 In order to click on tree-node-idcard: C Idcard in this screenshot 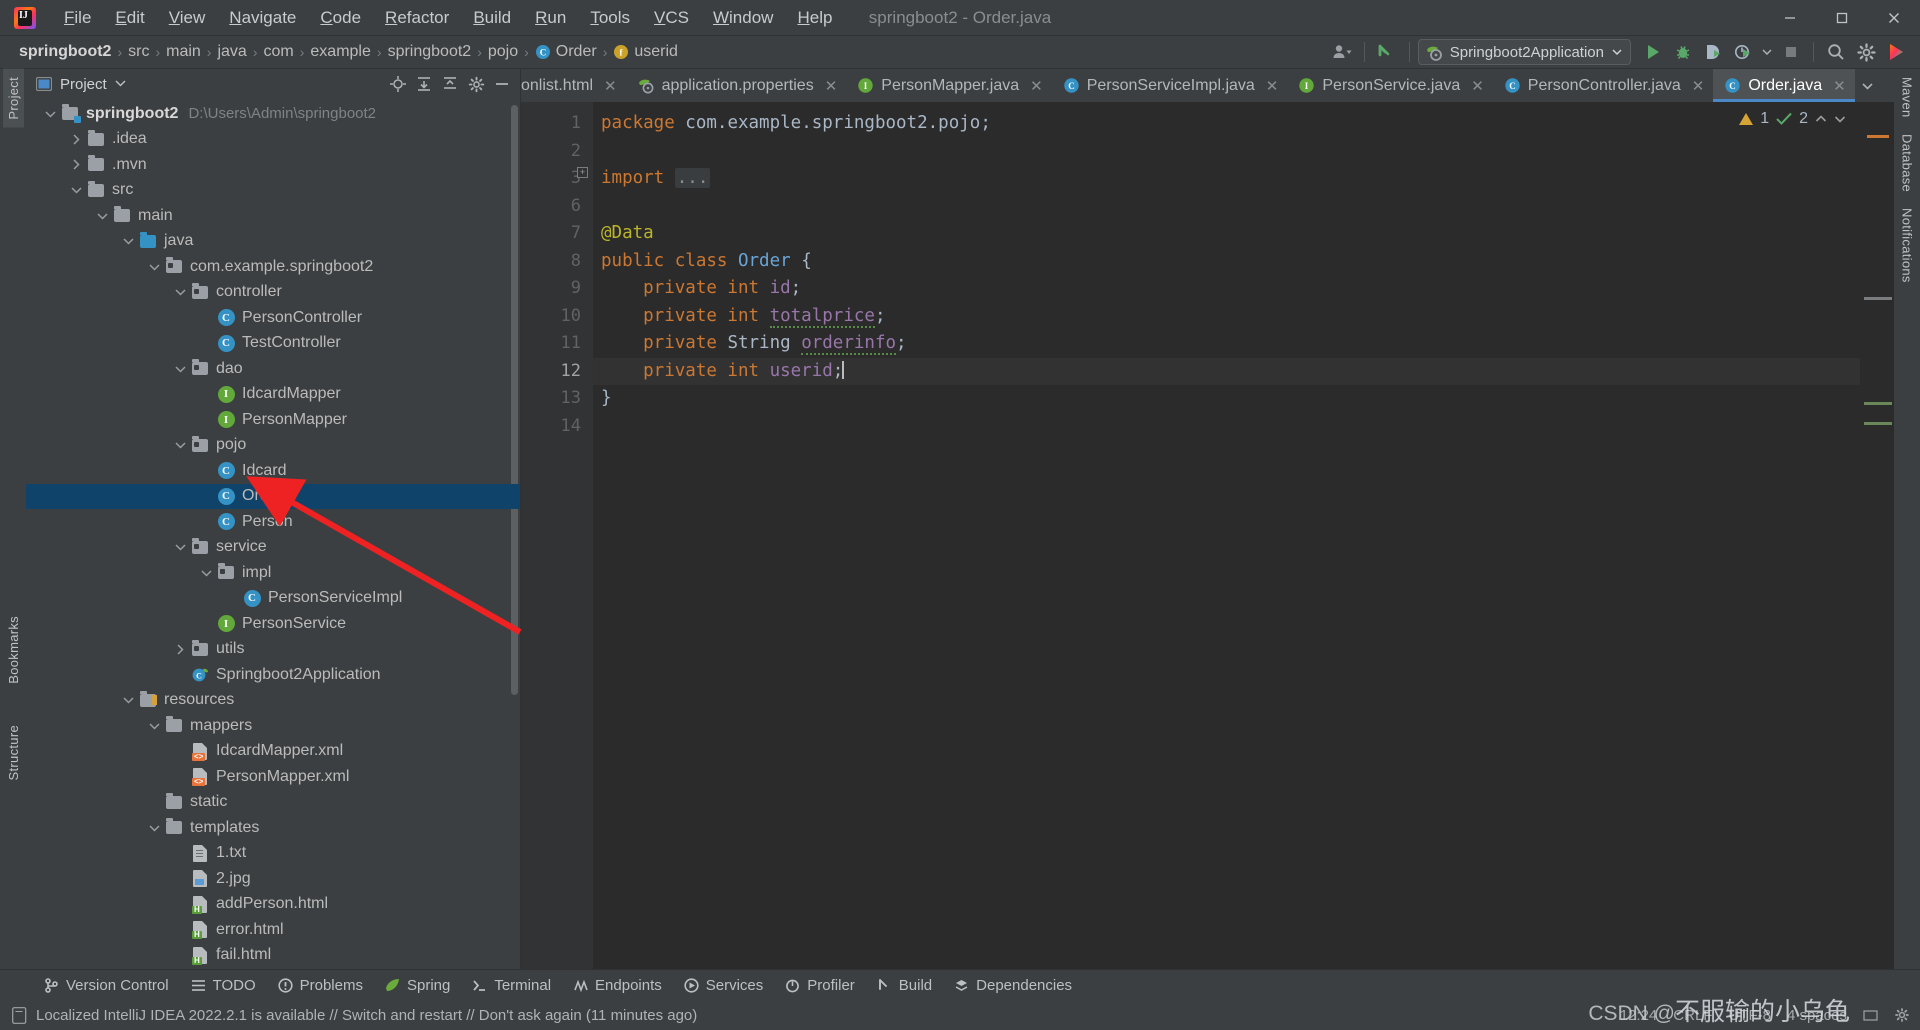, I will do `click(273, 471)`.